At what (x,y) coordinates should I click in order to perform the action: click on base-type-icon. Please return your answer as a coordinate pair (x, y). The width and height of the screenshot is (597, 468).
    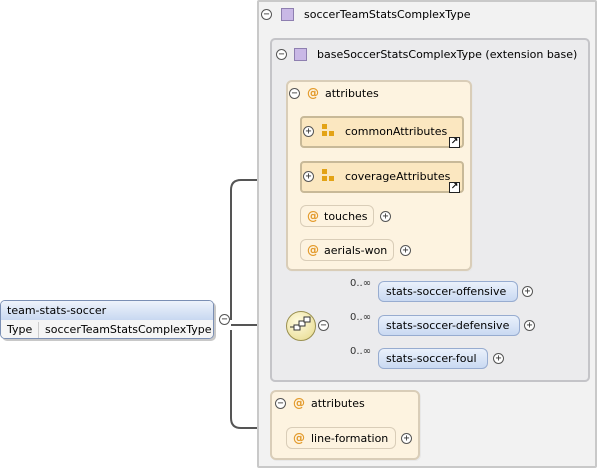
    Looking at the image, I should click on (300, 54).